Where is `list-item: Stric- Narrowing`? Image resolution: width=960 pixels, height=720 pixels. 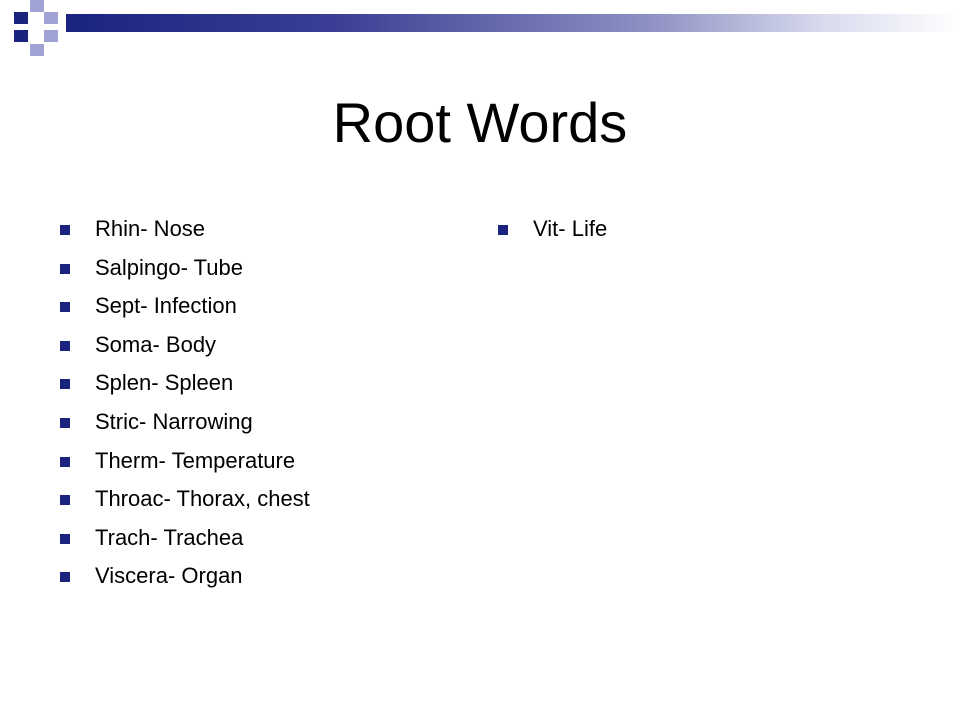
list-item: Stric- Narrowing is located at coordinates (270, 422).